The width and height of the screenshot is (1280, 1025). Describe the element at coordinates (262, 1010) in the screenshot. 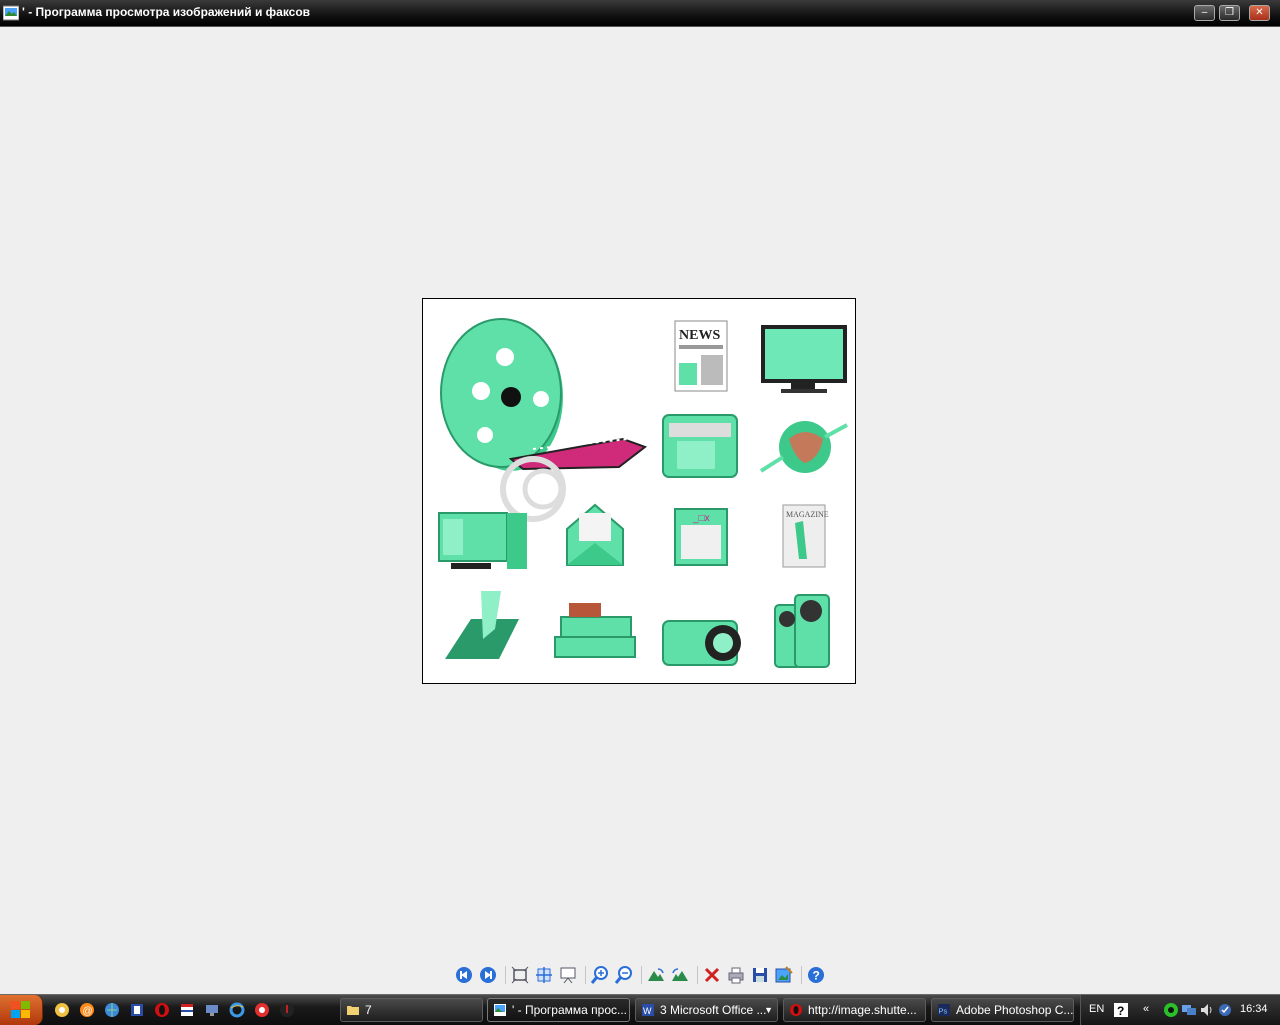

I see `red-app-icon` at that location.